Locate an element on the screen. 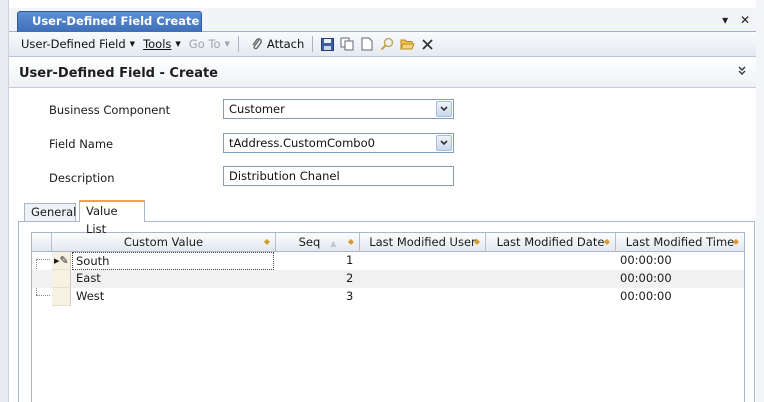  seq-cell: 3 is located at coordinates (349, 297).